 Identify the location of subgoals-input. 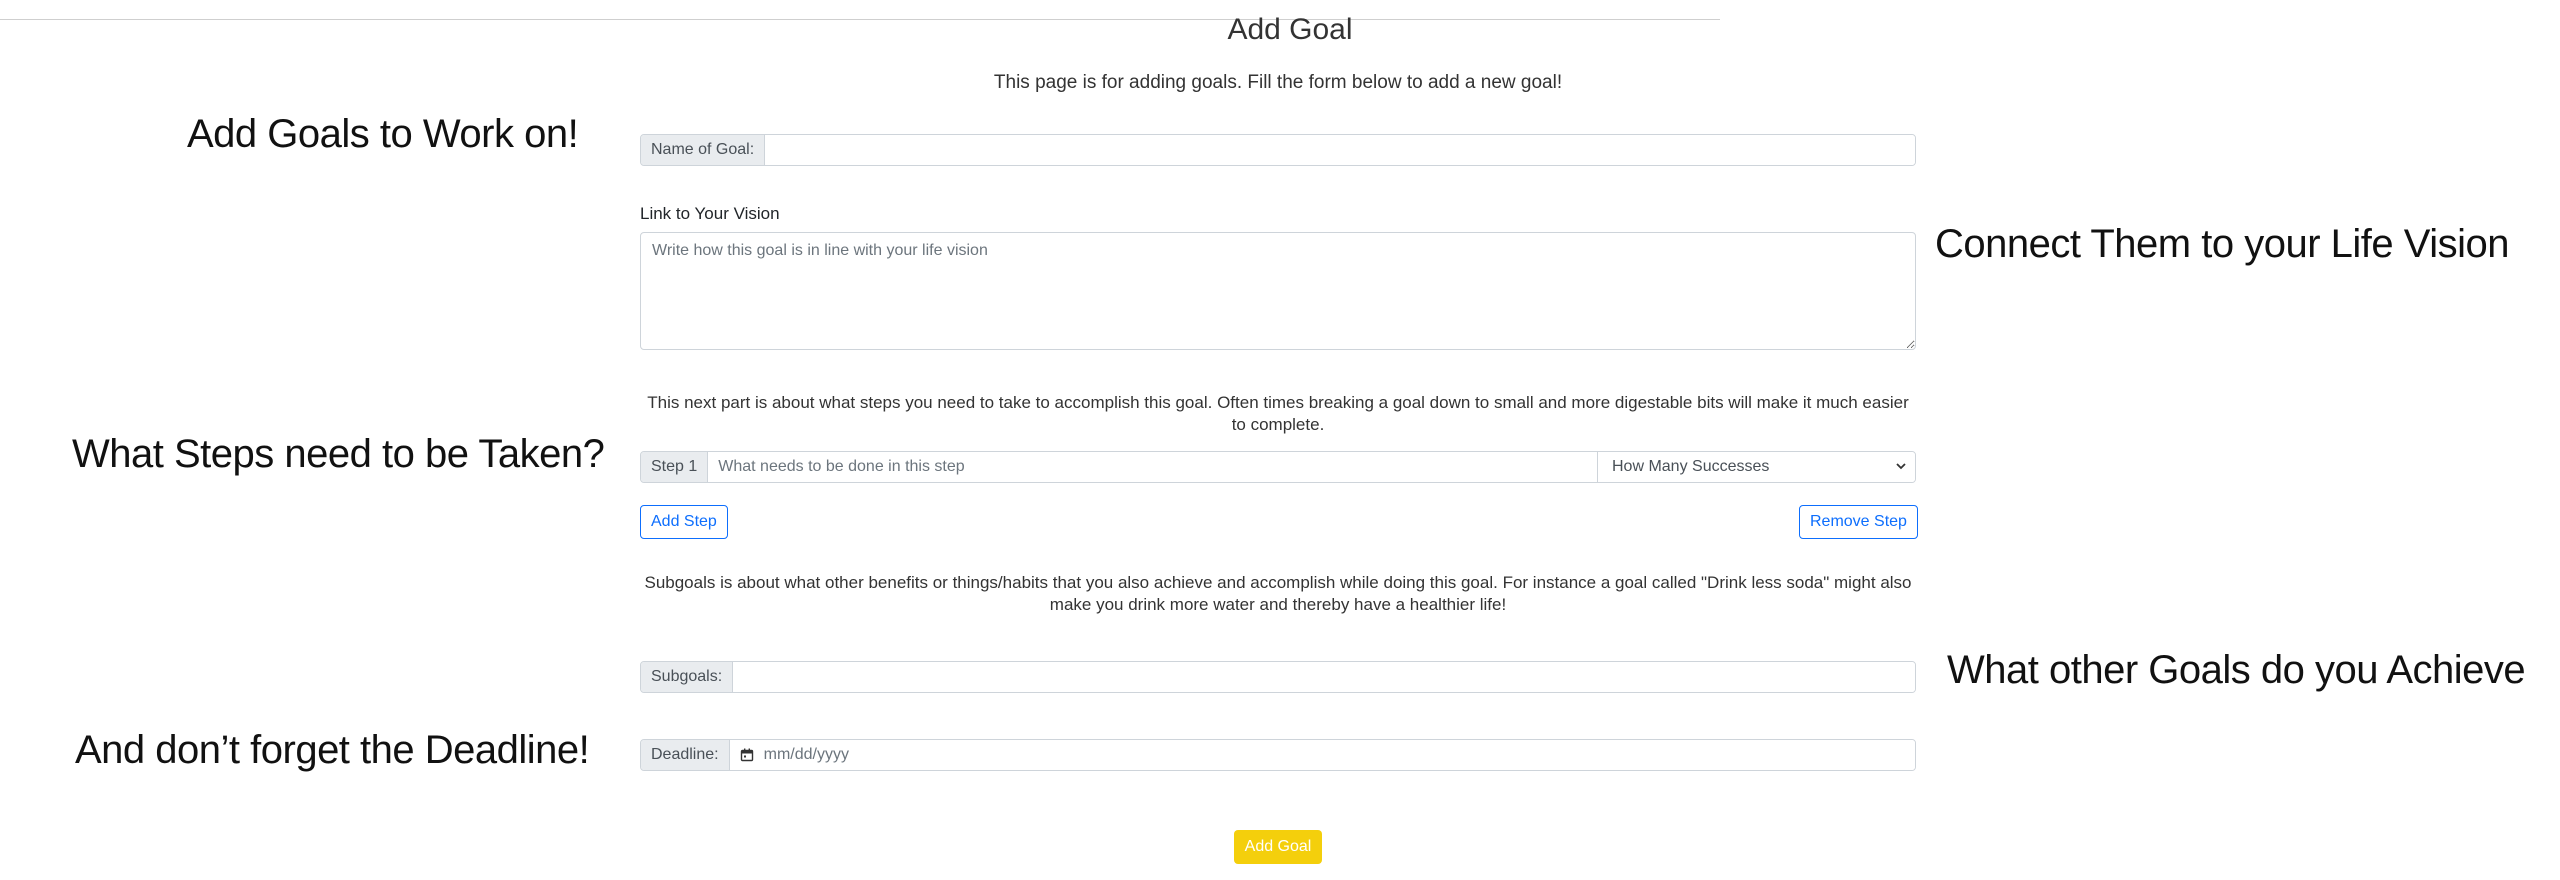
(1324, 677).